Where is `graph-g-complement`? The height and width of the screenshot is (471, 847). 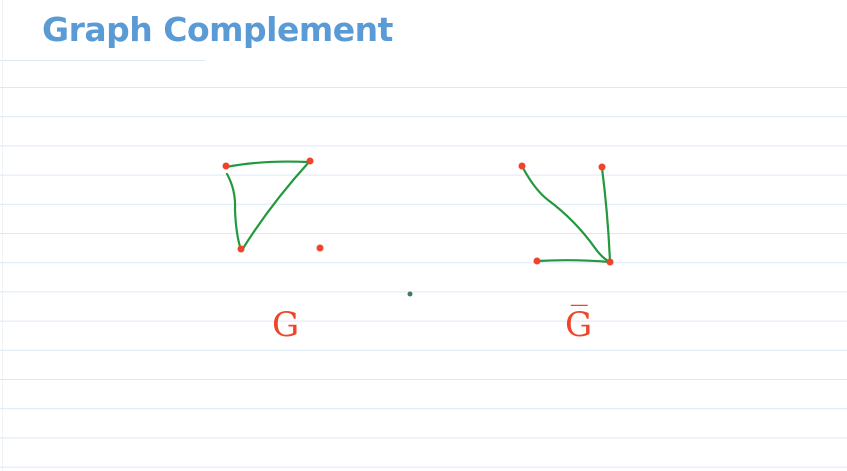 graph-g-complement is located at coordinates (566, 215).